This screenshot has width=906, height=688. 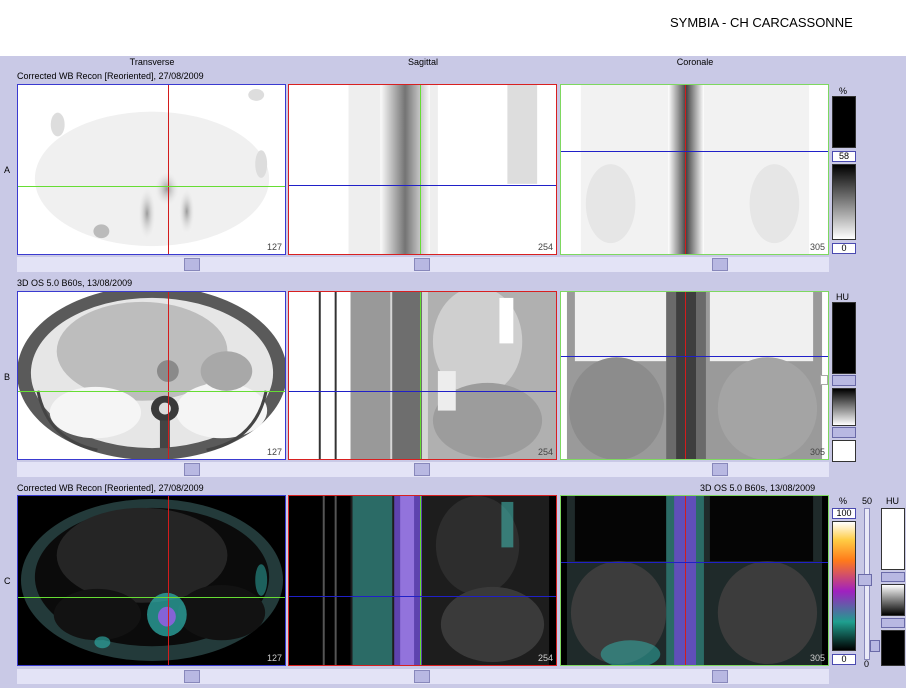 I want to click on viewport-c-transverse: 127, so click(x=151, y=580).